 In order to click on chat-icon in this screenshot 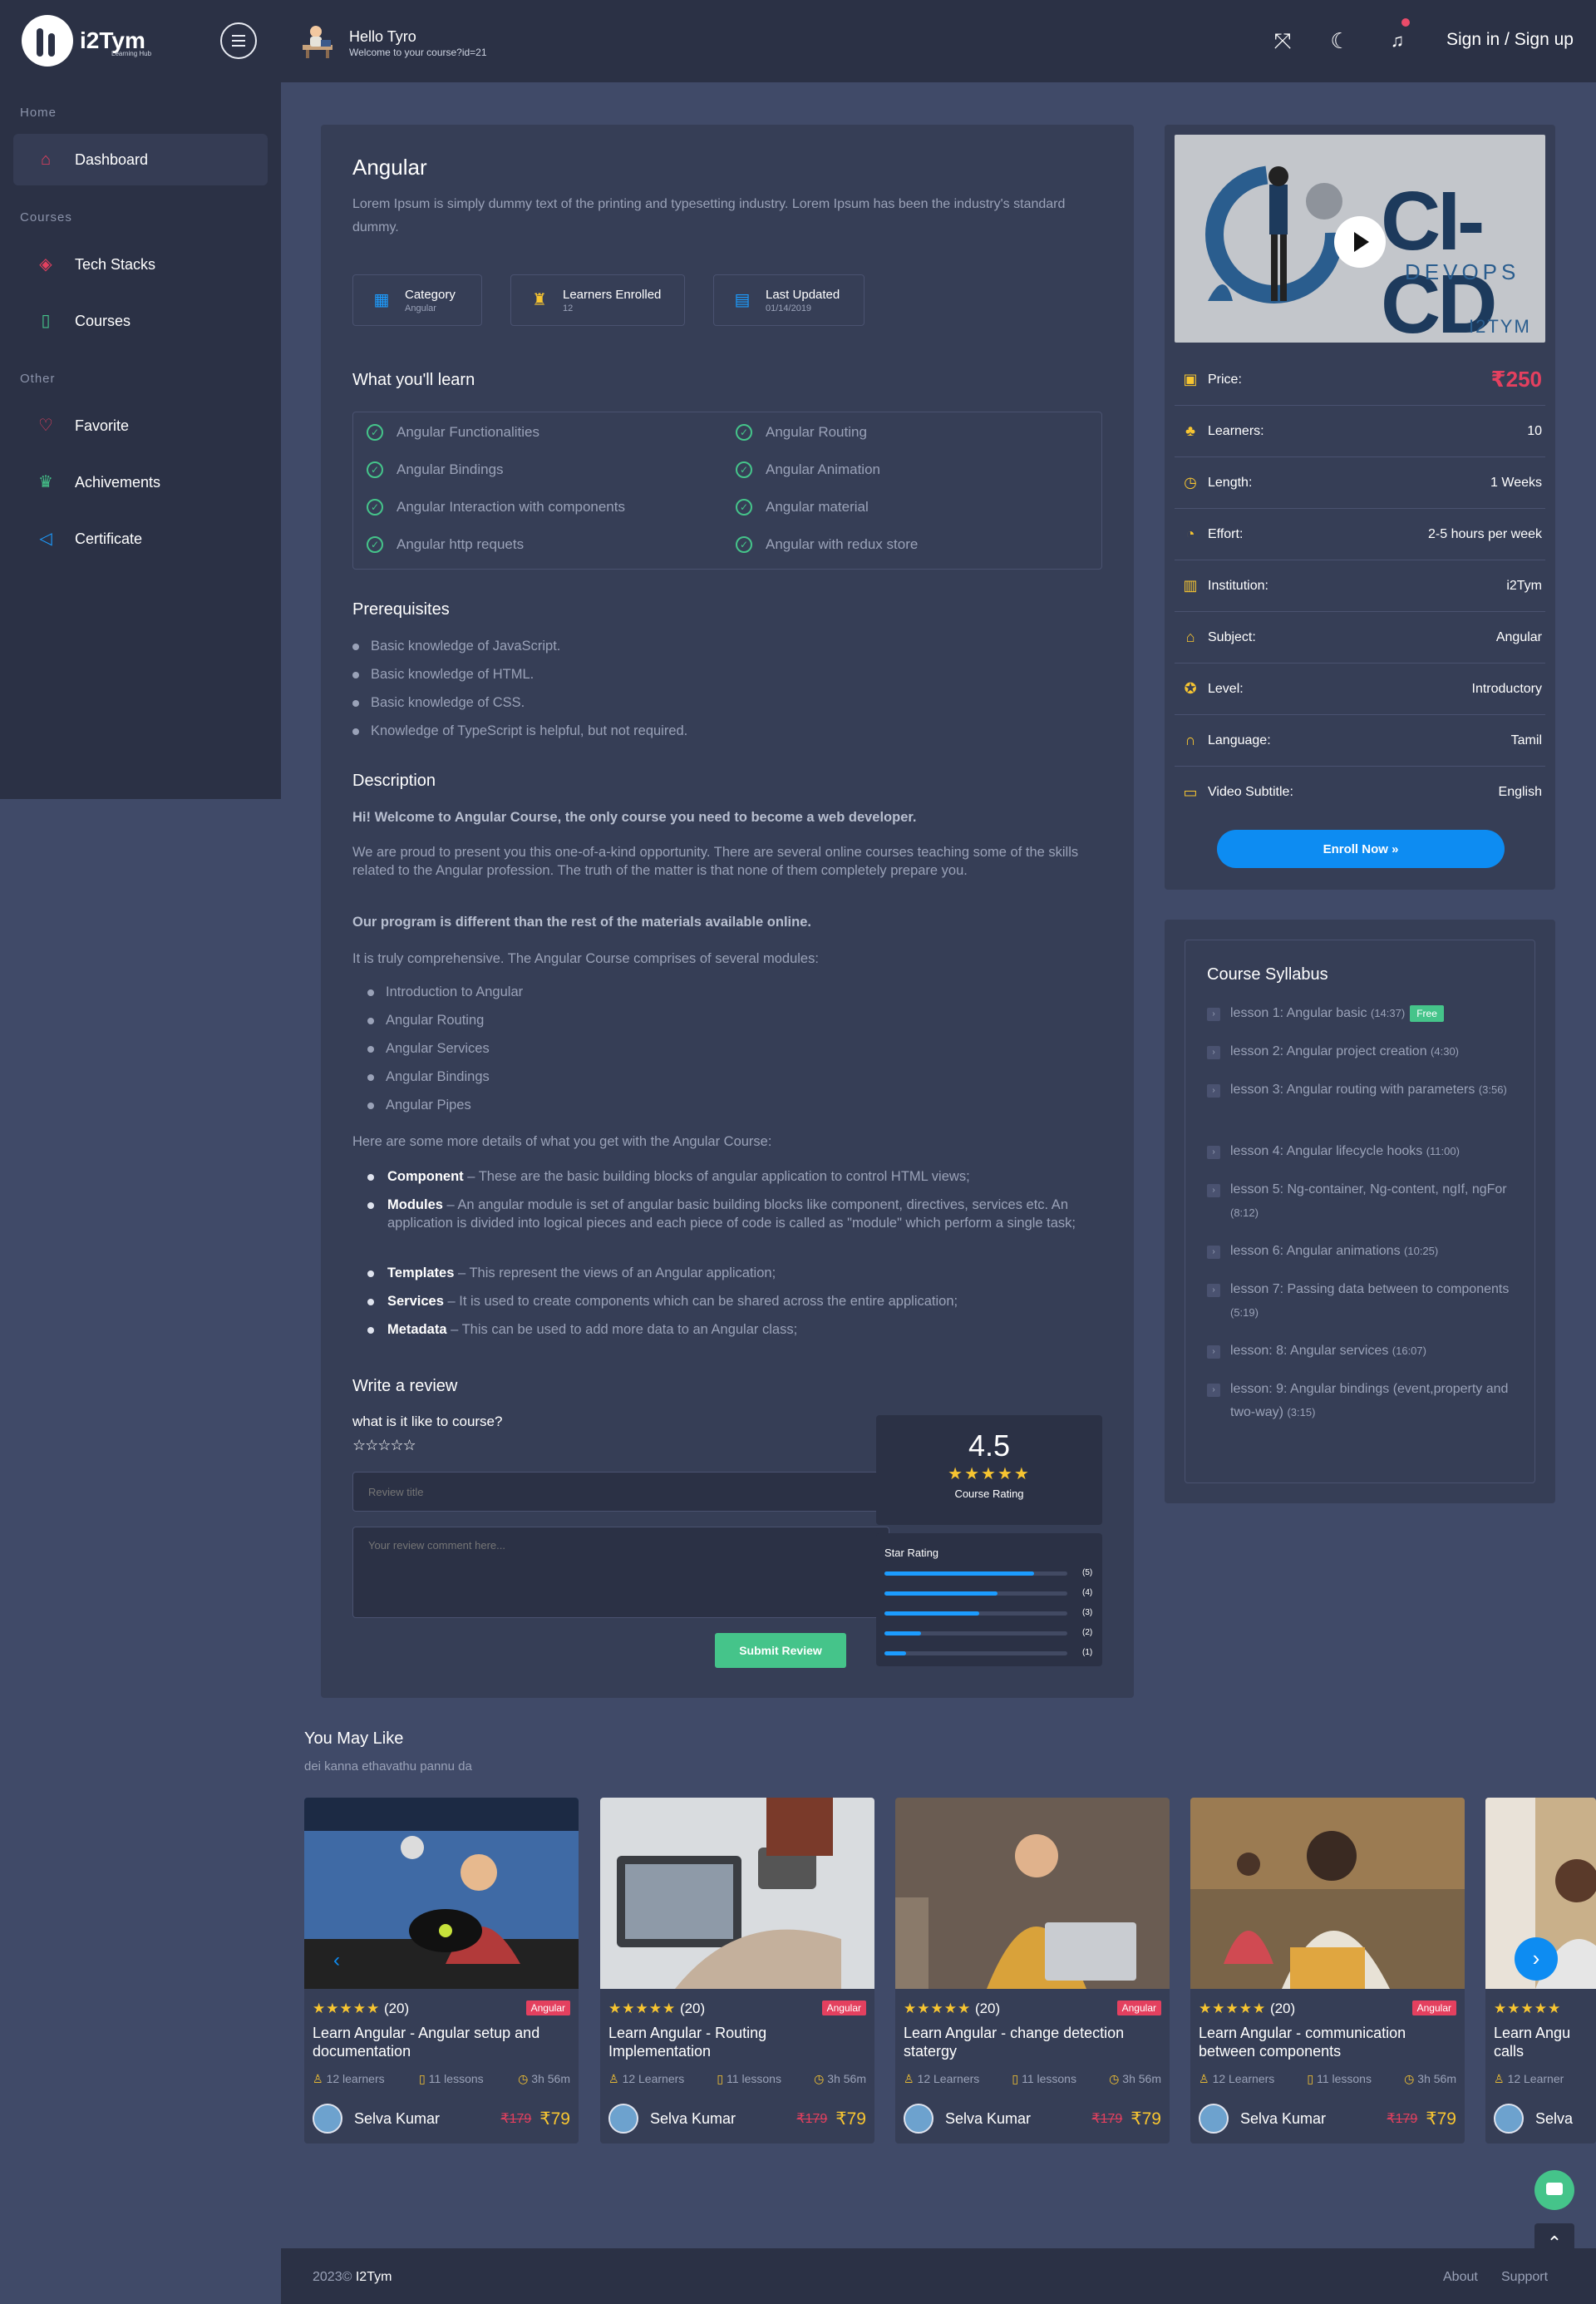, I will do `click(1554, 2190)`.